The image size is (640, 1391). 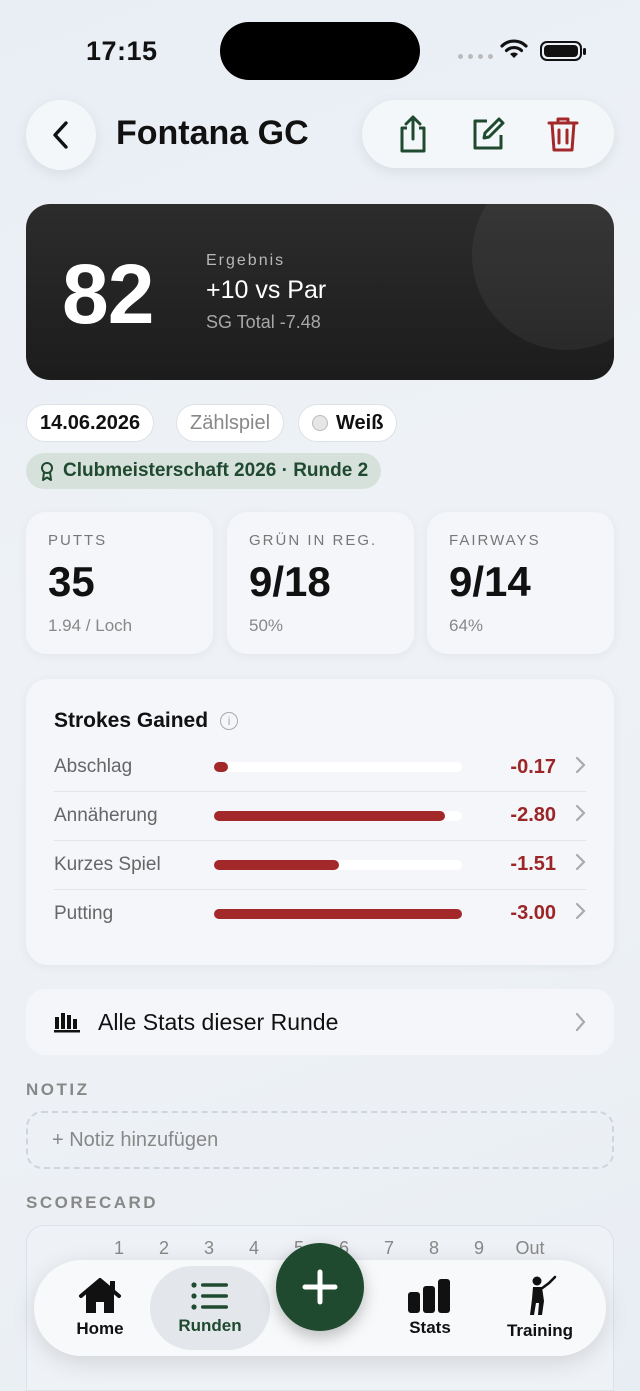 I want to click on tab-training: Training, so click(x=540, y=1308).